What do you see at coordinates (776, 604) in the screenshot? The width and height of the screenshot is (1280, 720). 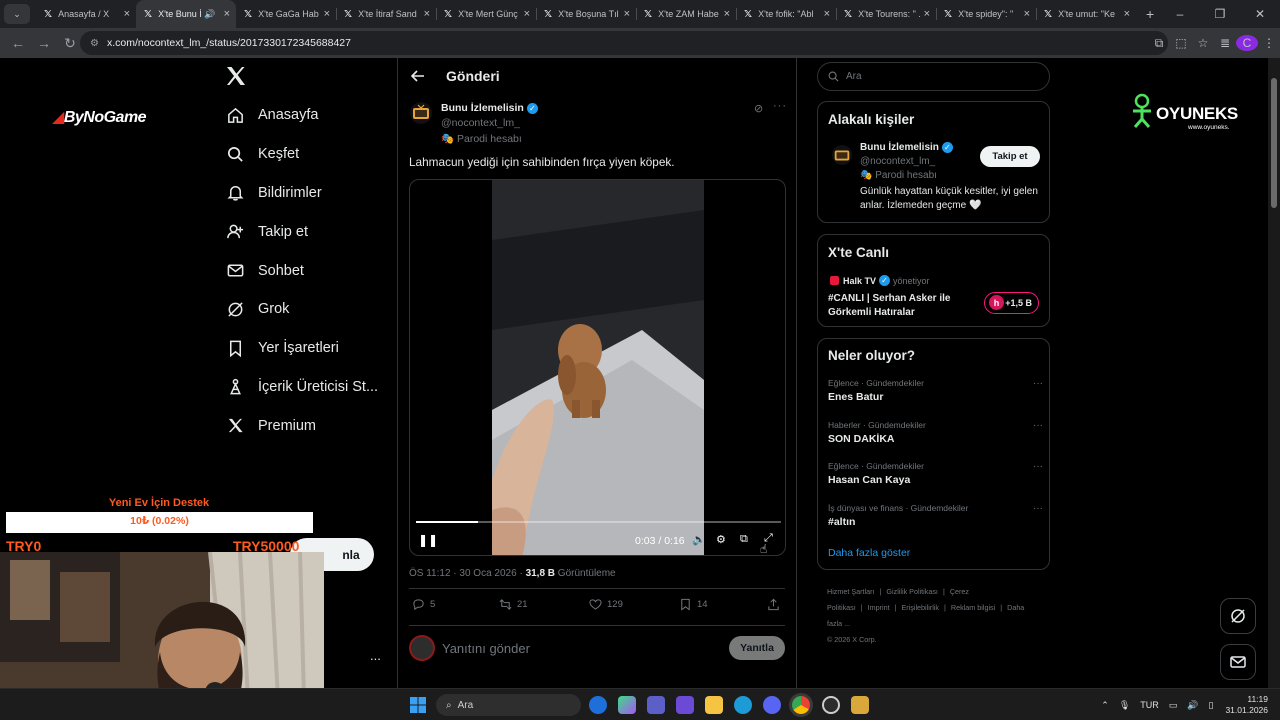 I see `share-action` at bounding box center [776, 604].